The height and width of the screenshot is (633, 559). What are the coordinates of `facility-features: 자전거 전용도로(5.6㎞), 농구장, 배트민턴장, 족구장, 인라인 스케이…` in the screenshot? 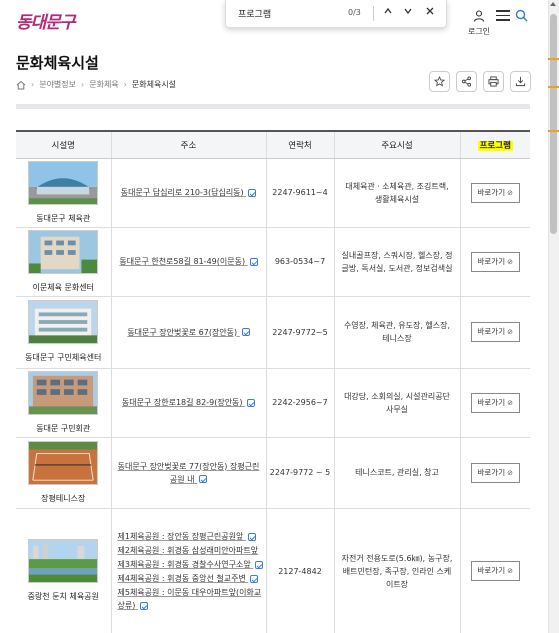 It's located at (396, 570).